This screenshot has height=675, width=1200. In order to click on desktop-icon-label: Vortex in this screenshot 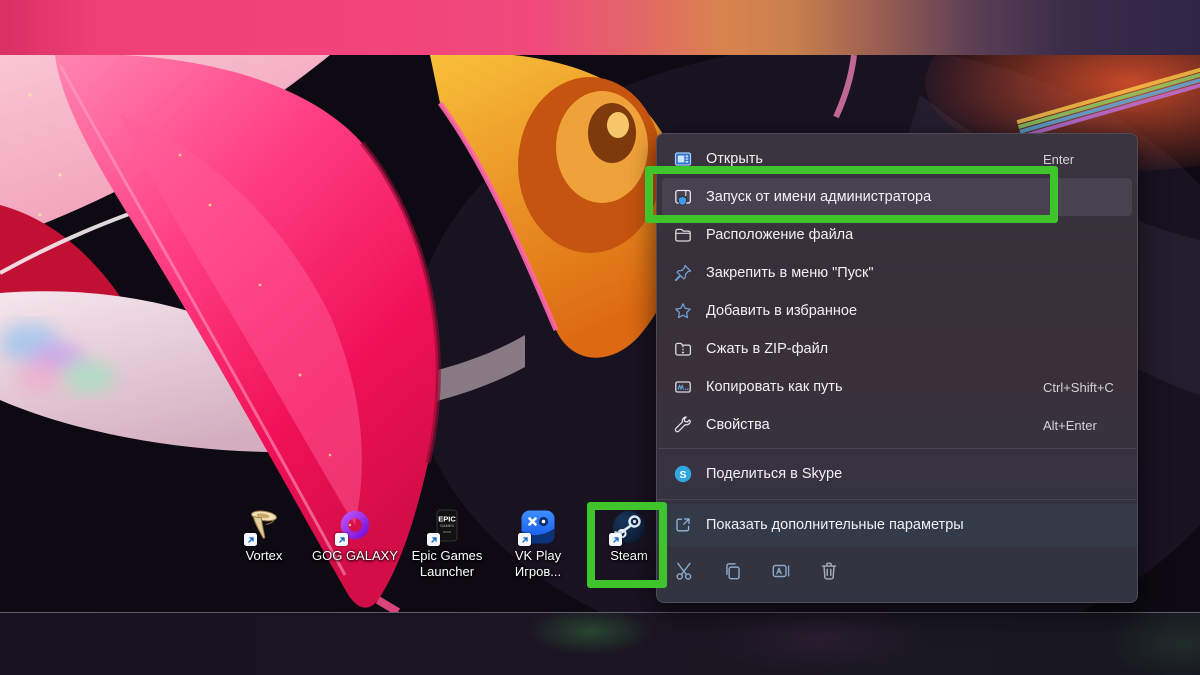, I will do `click(264, 555)`.